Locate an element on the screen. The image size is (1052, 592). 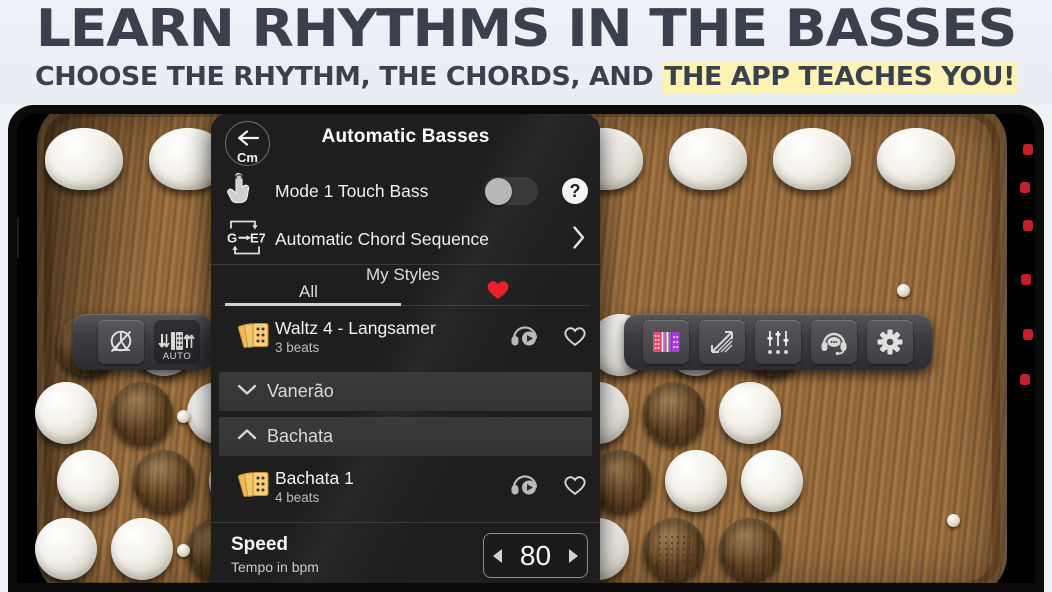
mode-touch-bass-toggle is located at coordinates (511, 191).